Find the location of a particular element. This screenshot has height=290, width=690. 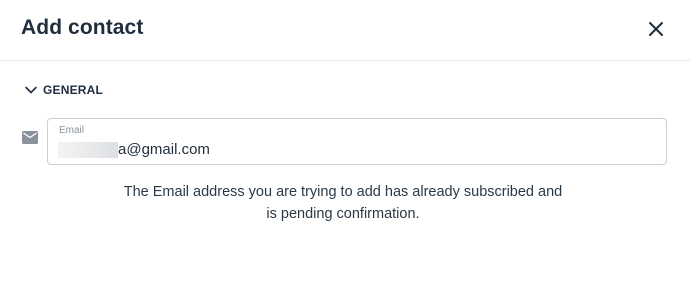

section-label: GENERAL is located at coordinates (73, 90).